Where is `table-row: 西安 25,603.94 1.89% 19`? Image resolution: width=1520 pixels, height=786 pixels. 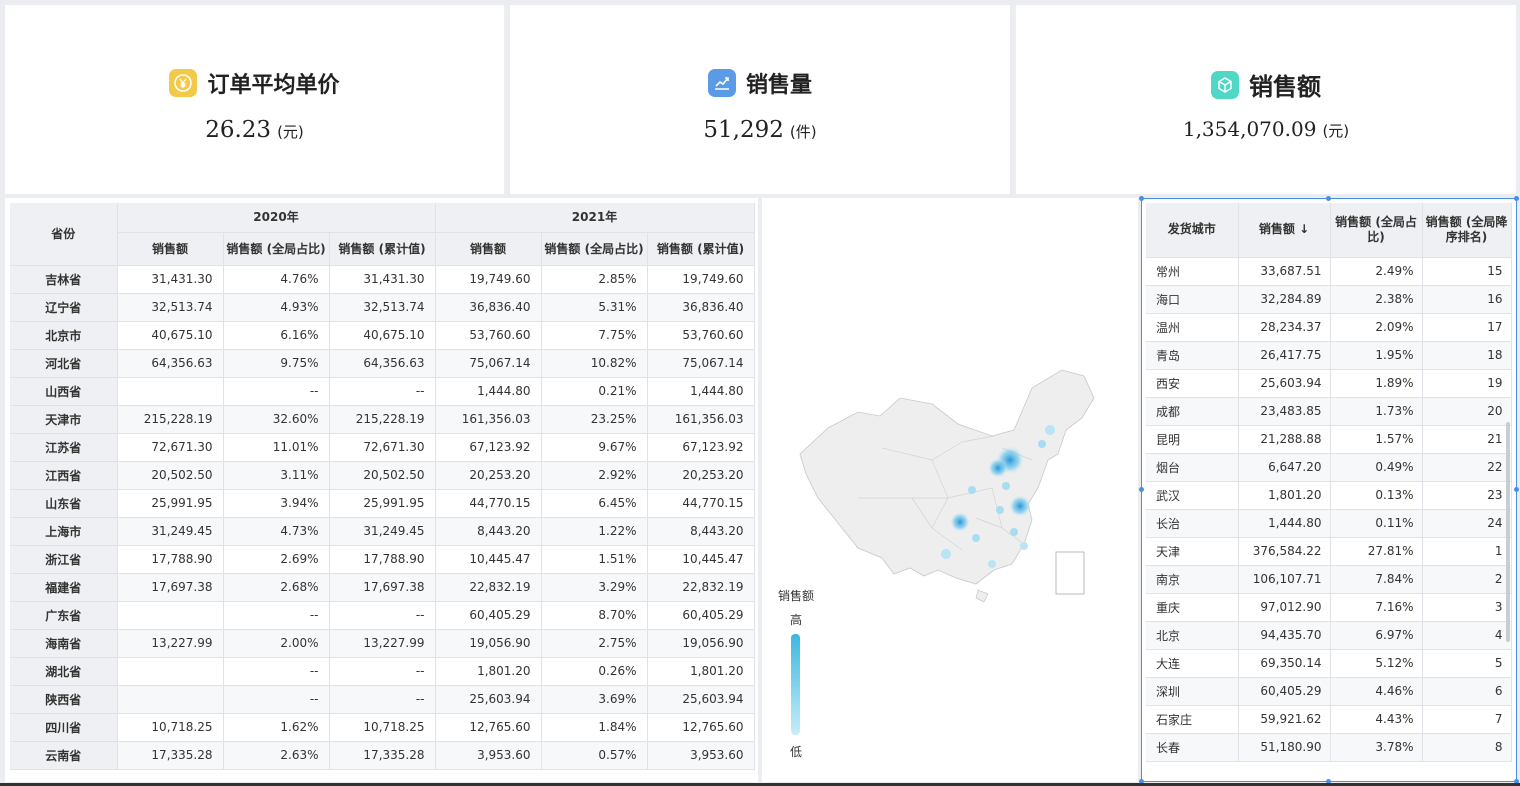 table-row: 西安 25,603.94 1.89% 19 is located at coordinates (1329, 383).